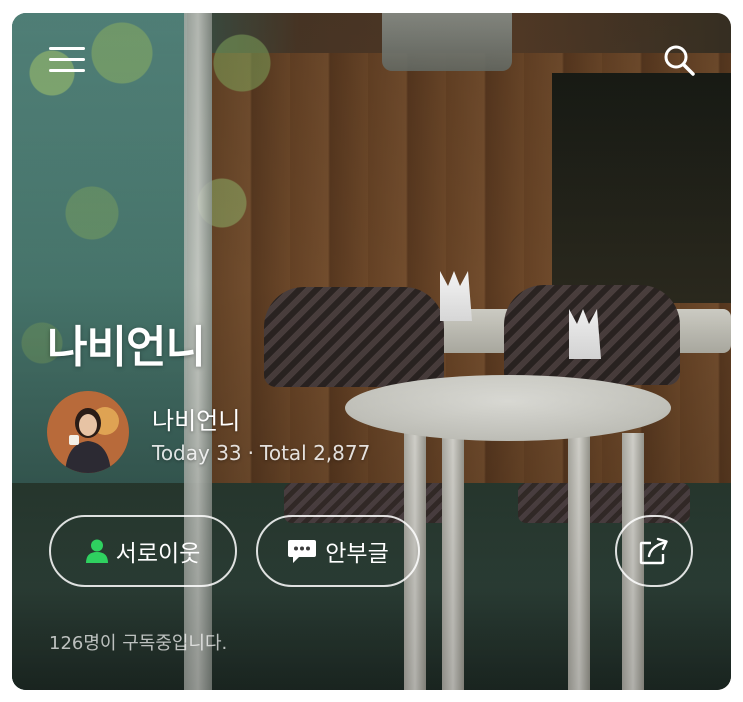 The height and width of the screenshot is (702, 743). I want to click on guestbook-button: 안부글, so click(338, 551).